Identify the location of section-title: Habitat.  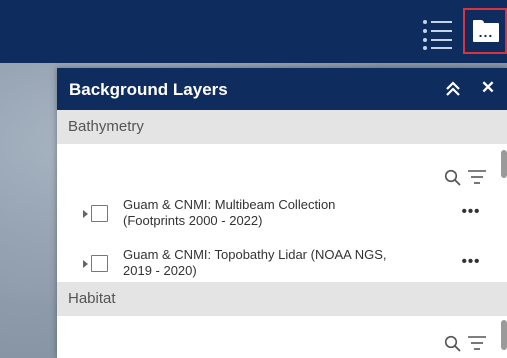
(92, 298).